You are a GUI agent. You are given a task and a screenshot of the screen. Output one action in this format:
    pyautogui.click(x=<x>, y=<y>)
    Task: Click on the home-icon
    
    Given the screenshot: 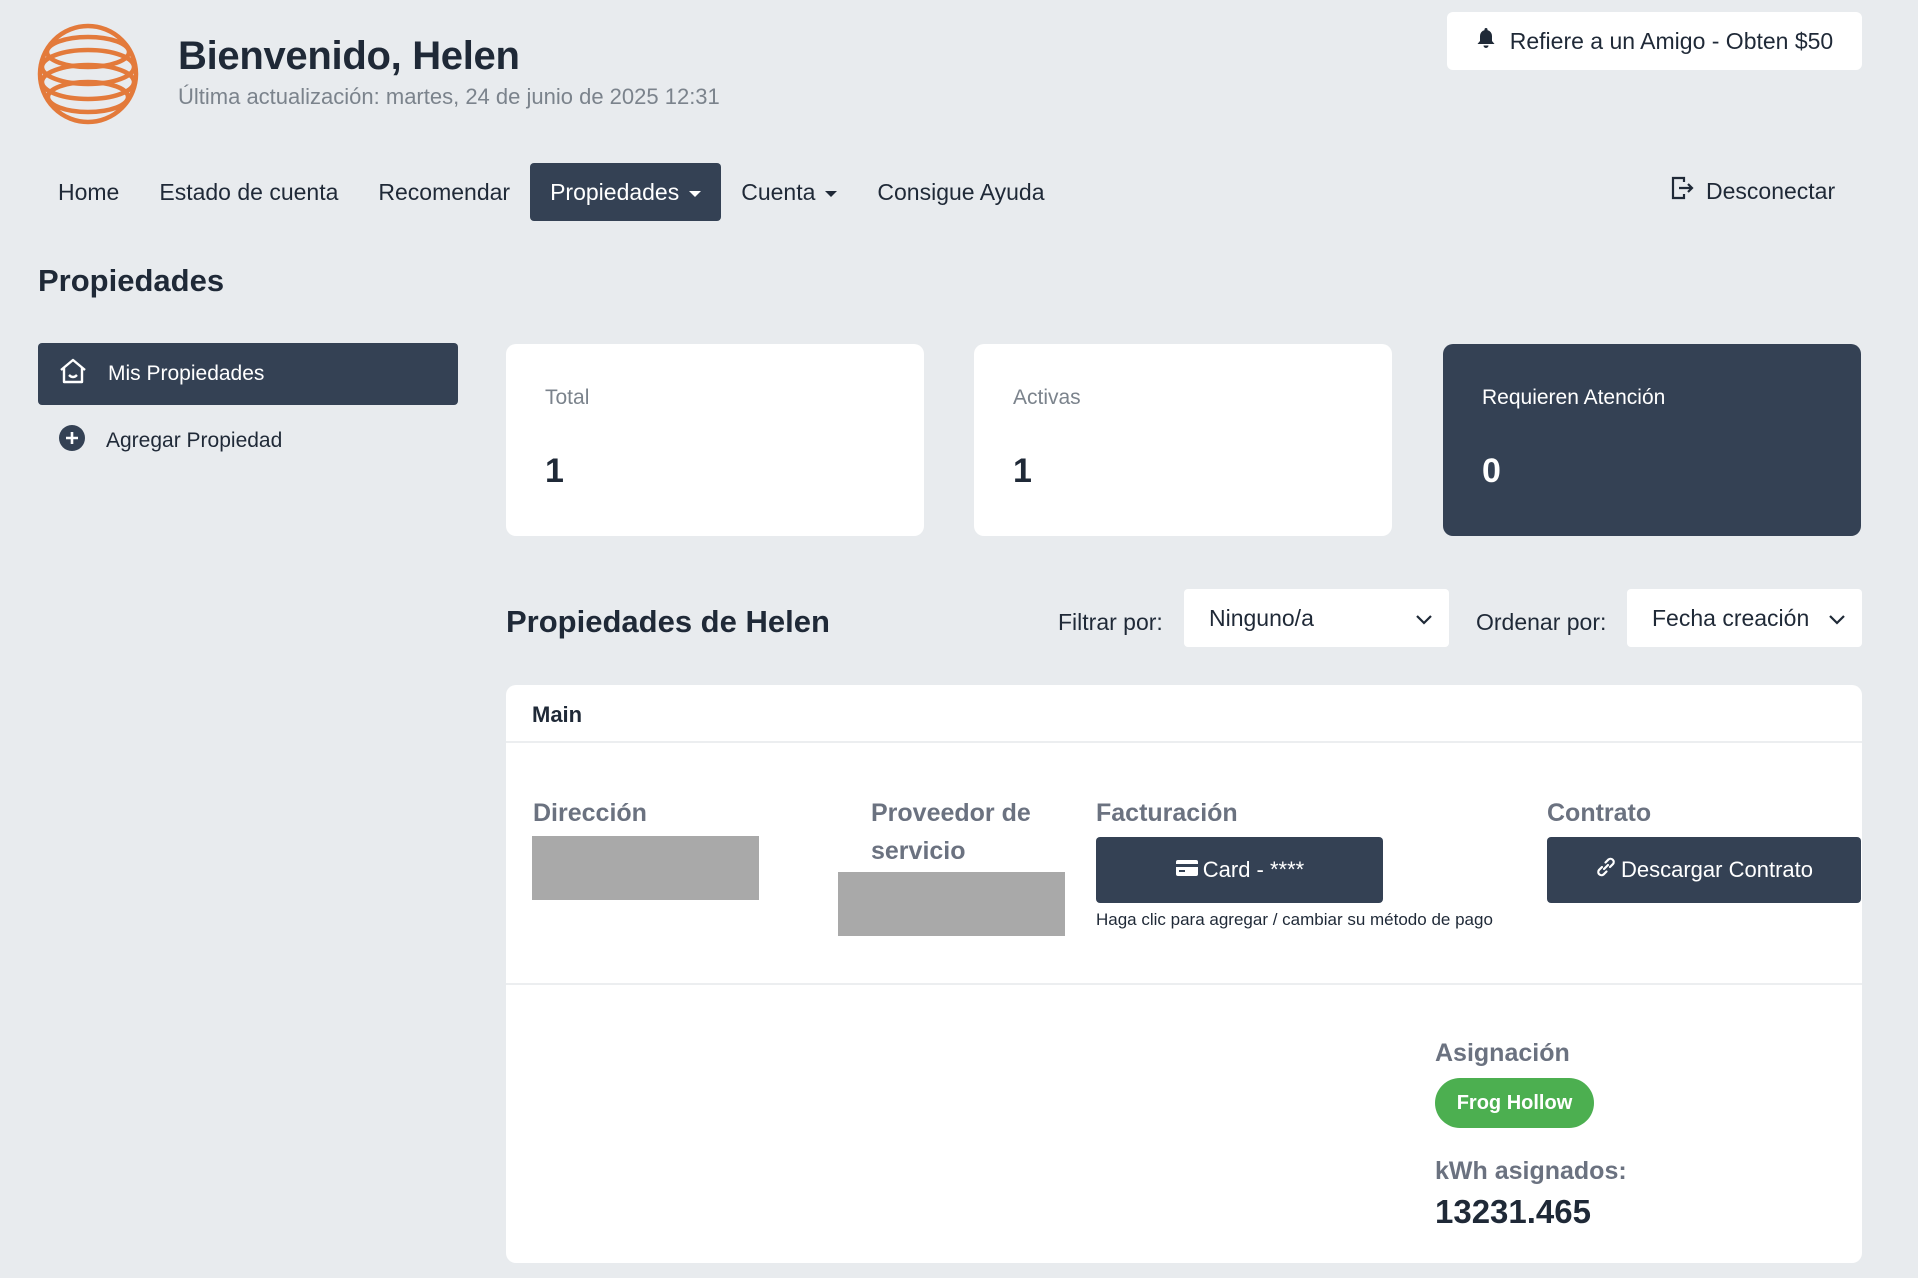 What is the action you would take?
    pyautogui.click(x=73, y=374)
    